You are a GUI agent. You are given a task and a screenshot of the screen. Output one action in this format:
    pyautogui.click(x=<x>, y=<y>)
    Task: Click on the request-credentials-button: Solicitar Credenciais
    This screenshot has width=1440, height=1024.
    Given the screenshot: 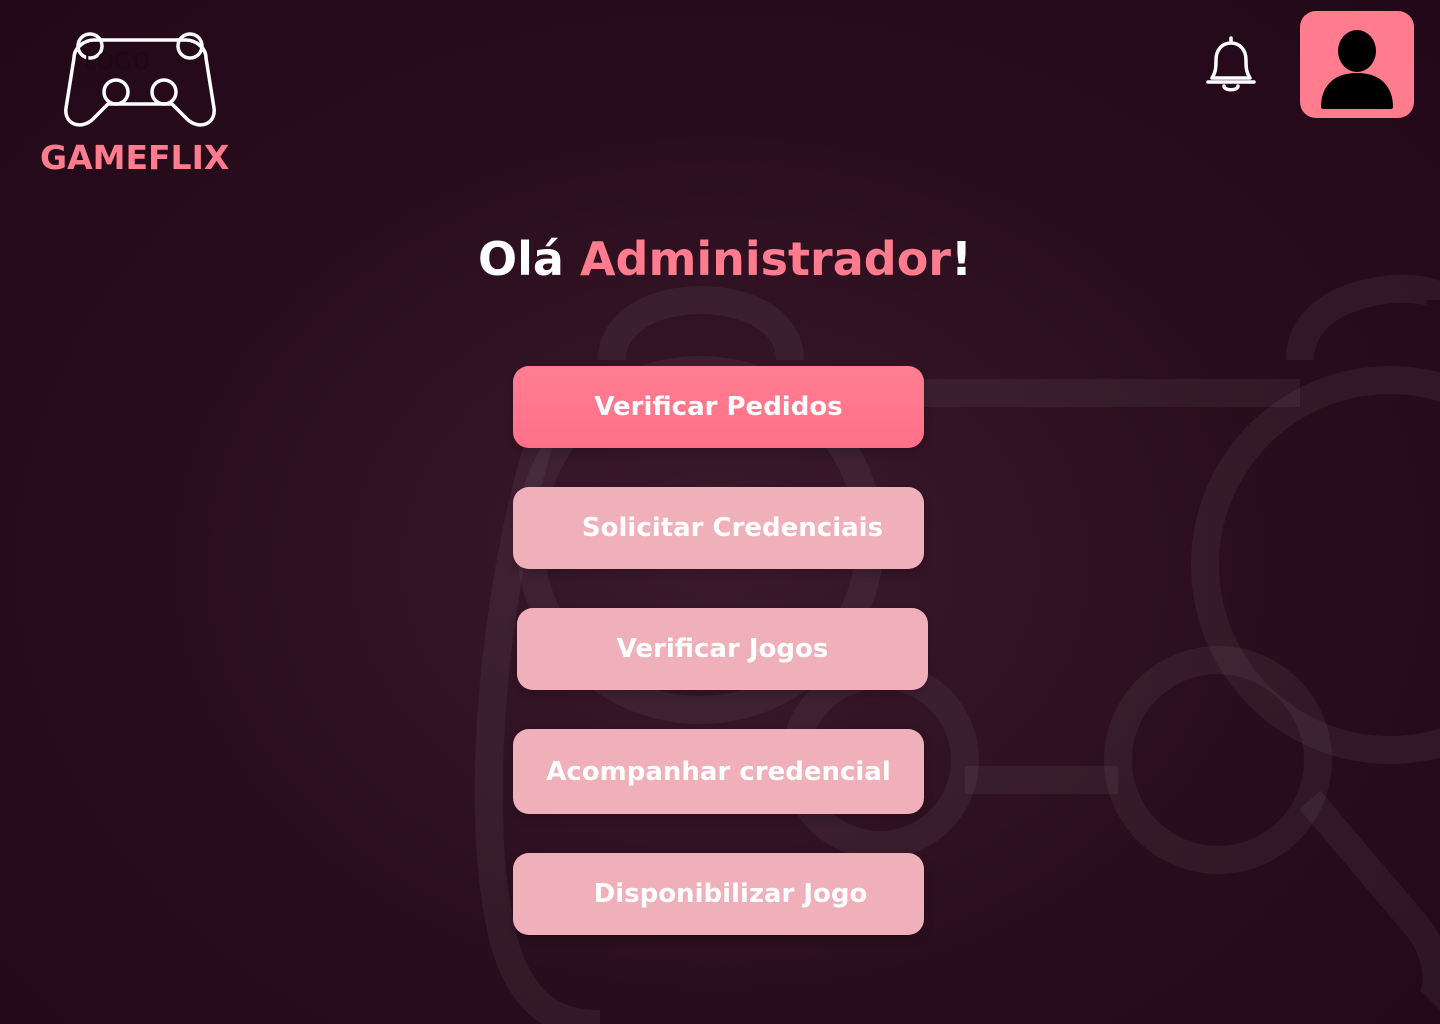 What is the action you would take?
    pyautogui.click(x=718, y=528)
    